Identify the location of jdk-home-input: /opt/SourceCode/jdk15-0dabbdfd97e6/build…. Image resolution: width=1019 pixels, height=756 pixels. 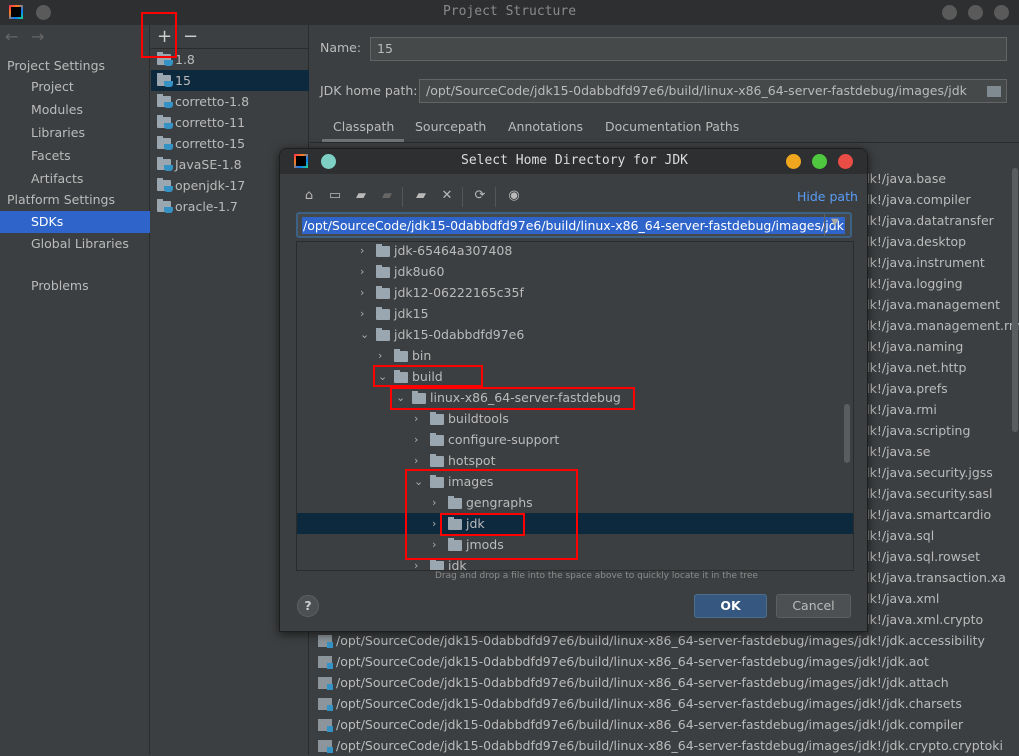
(713, 91).